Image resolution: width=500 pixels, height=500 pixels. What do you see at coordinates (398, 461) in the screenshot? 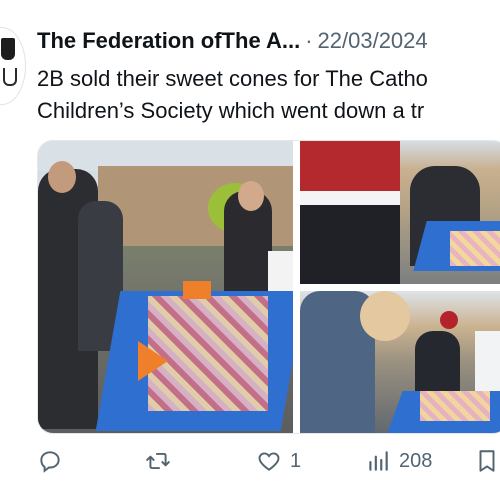
I see `views-button: 208` at bounding box center [398, 461].